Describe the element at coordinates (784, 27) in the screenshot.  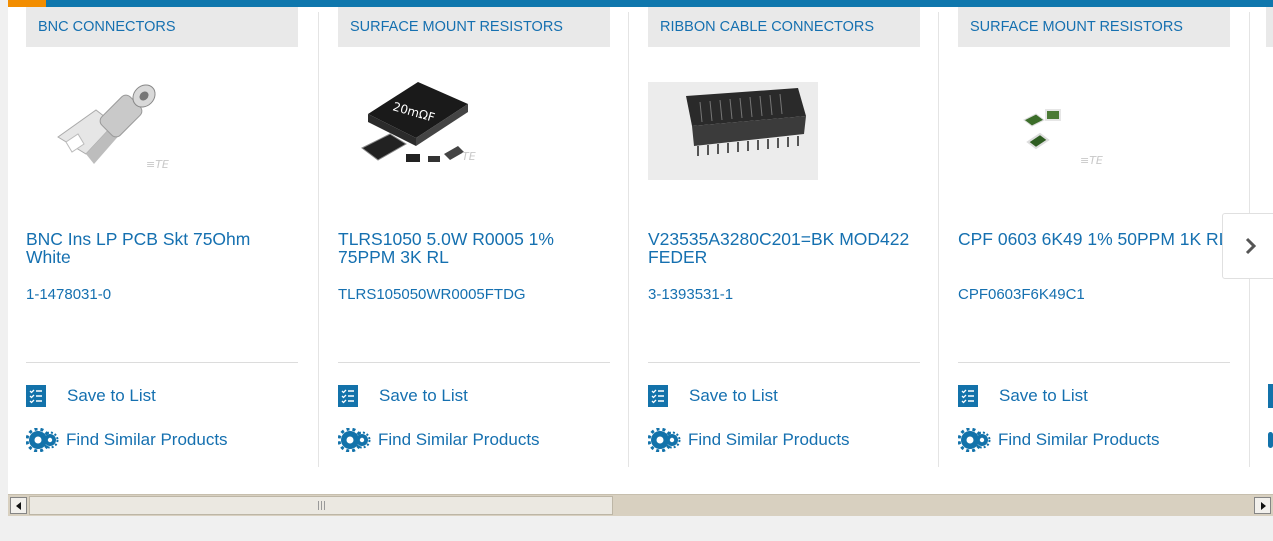
I see `product-category: RIBBON CABLE CONNECTORS` at that location.